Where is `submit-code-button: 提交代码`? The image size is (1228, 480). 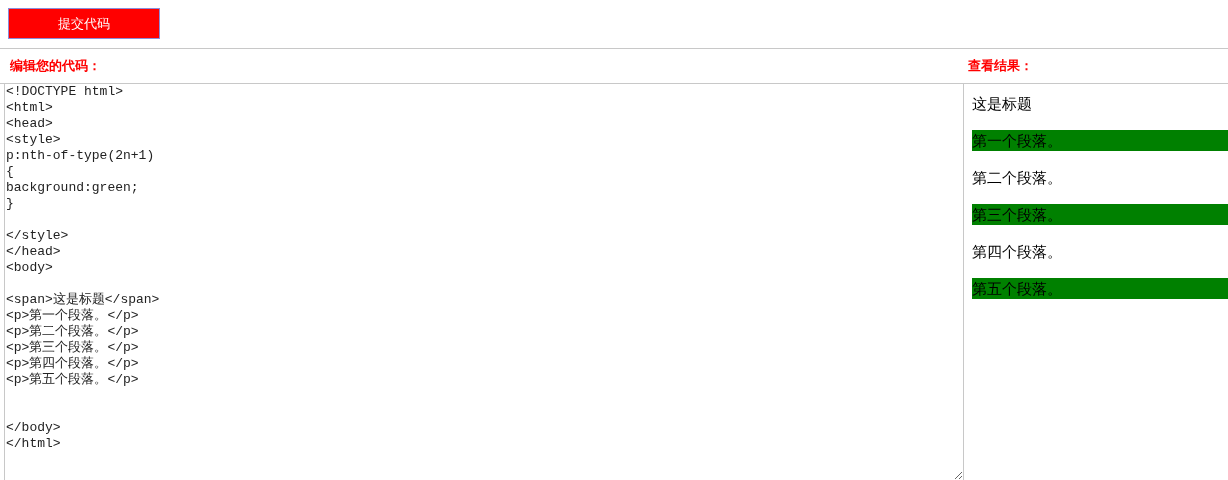
submit-code-button: 提交代码 is located at coordinates (84, 23).